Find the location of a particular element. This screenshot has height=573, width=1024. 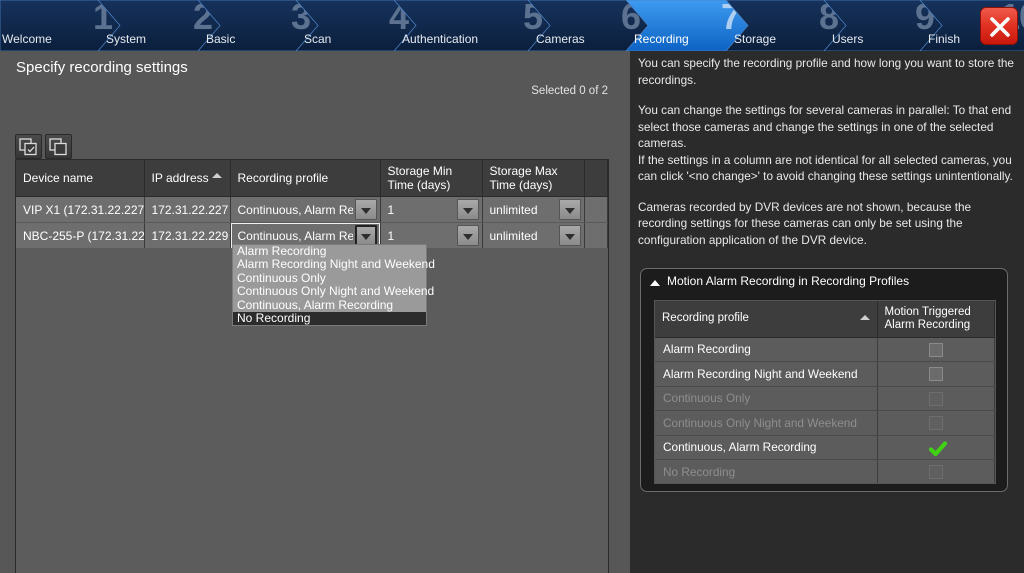

motion-column-header-motion-triggered-alarm-recording: Motion Triggered Alarm Recording is located at coordinates (936, 319).